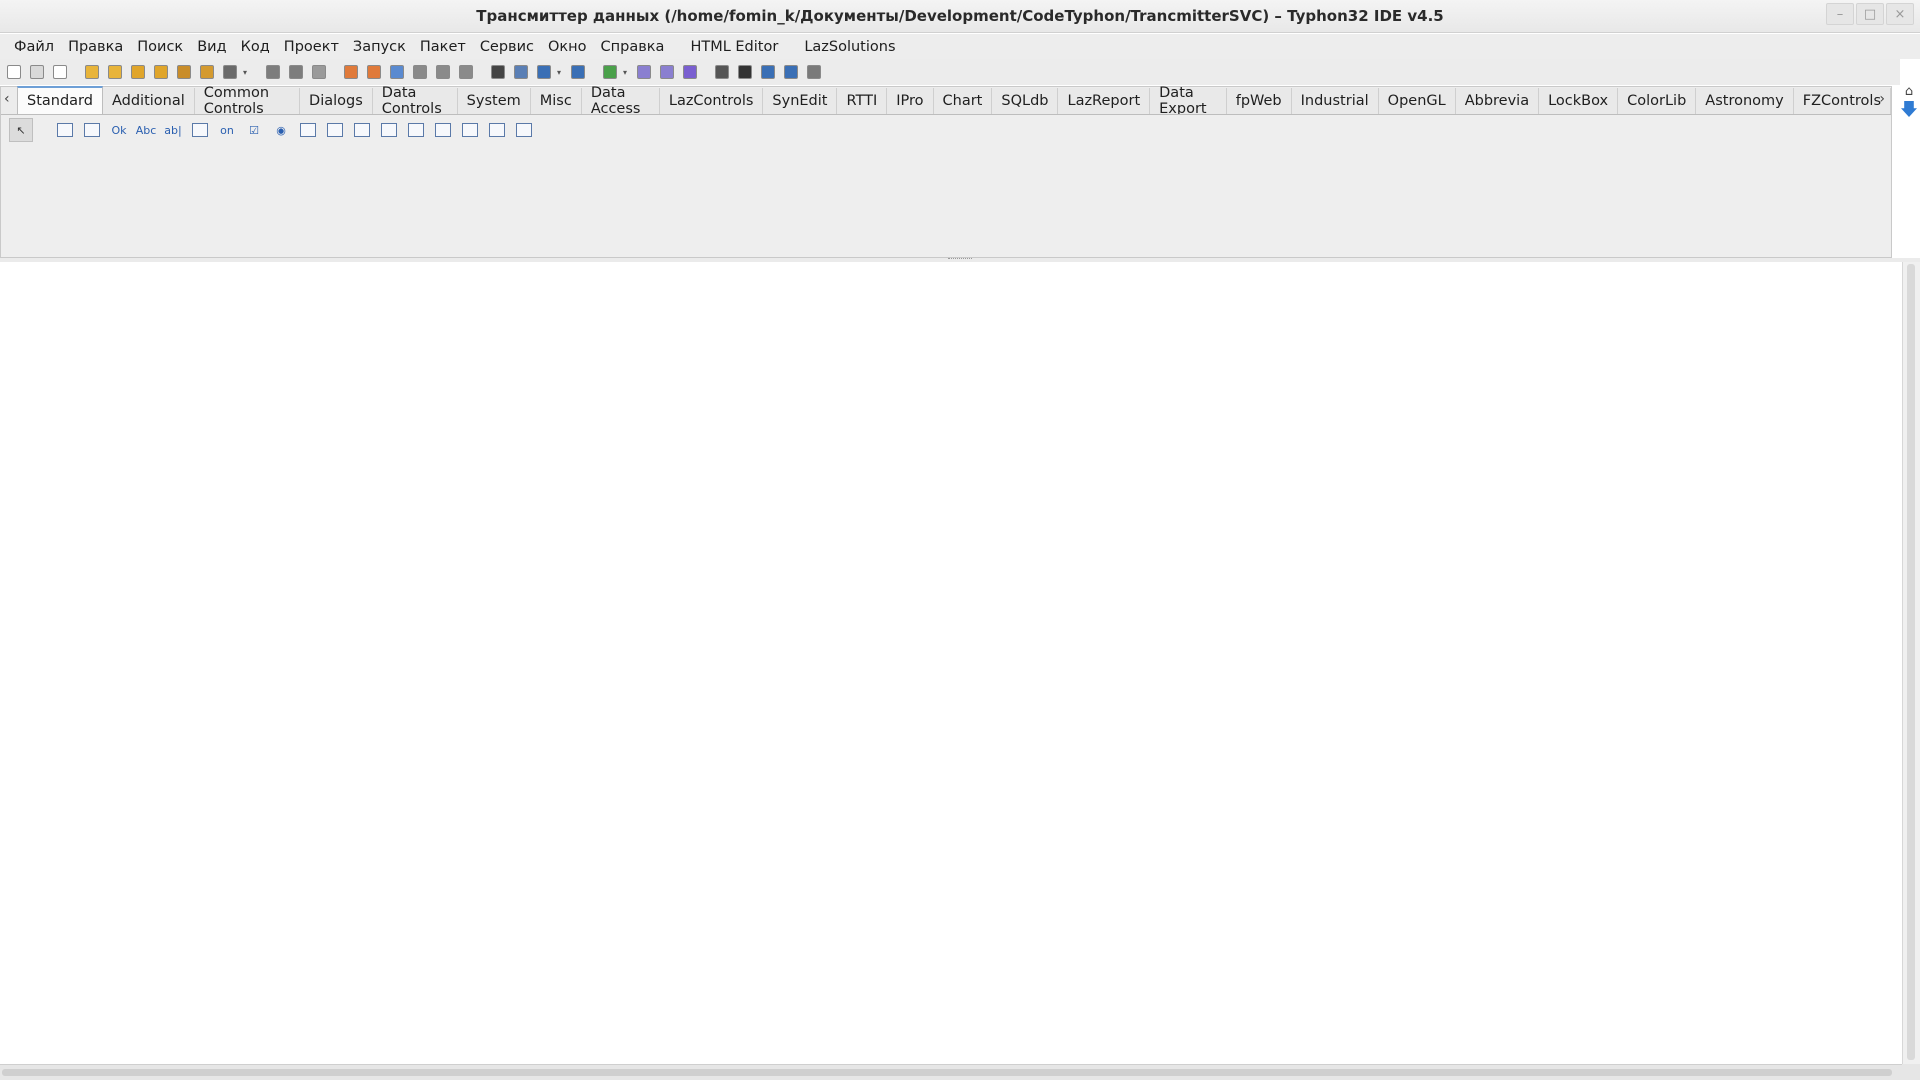 This screenshot has height=1080, width=1920. I want to click on tab-system: System, so click(494, 101).